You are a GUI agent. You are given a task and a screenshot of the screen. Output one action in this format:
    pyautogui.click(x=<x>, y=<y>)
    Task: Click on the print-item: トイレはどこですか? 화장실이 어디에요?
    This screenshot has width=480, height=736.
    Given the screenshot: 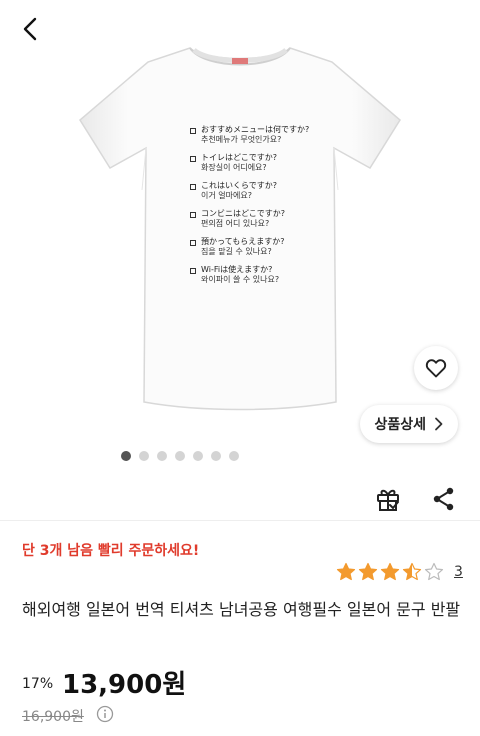 What is the action you would take?
    pyautogui.click(x=265, y=163)
    